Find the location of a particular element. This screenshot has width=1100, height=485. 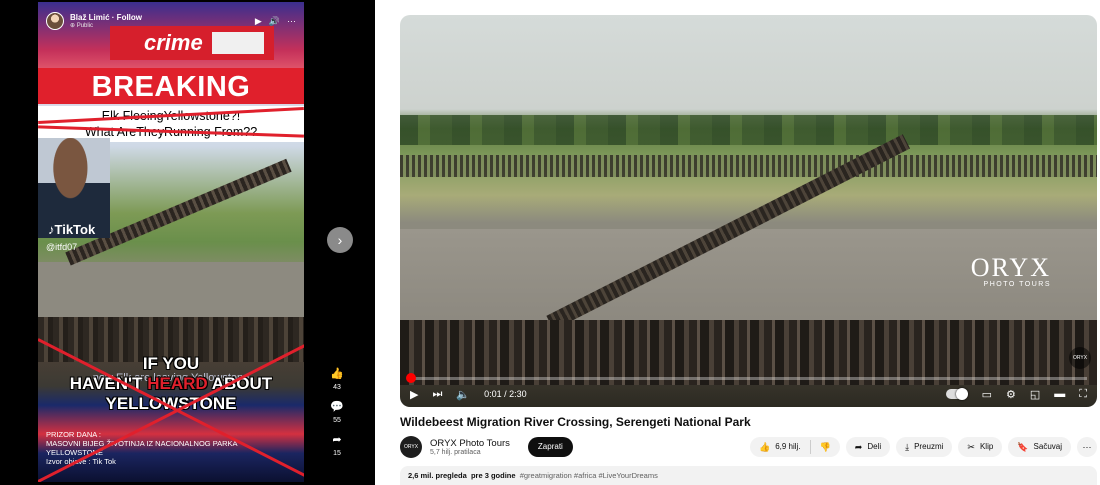

video-herd-distant is located at coordinates (748, 166).